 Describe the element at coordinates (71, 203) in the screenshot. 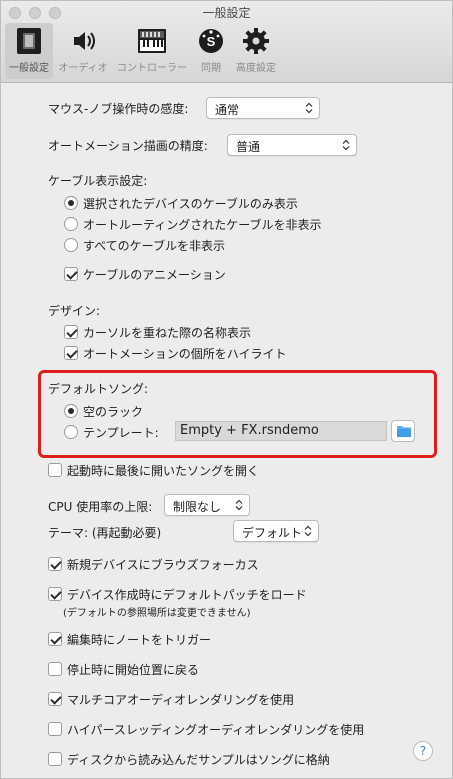

I see `radio-selected-device-cables` at that location.